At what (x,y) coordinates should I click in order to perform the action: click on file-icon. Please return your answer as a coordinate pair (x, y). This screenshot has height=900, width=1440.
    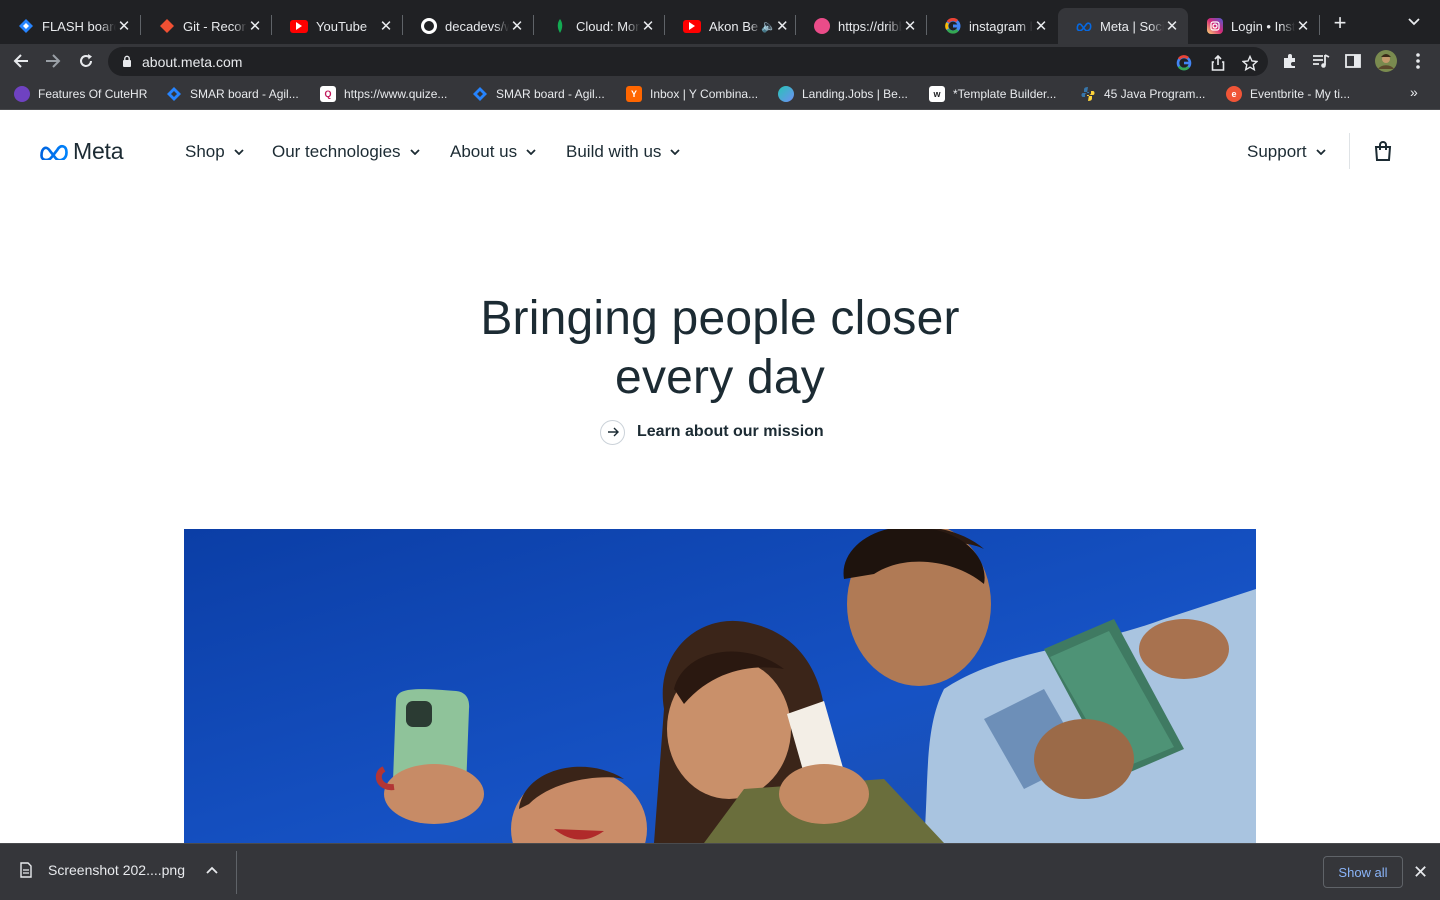
    Looking at the image, I should click on (26, 870).